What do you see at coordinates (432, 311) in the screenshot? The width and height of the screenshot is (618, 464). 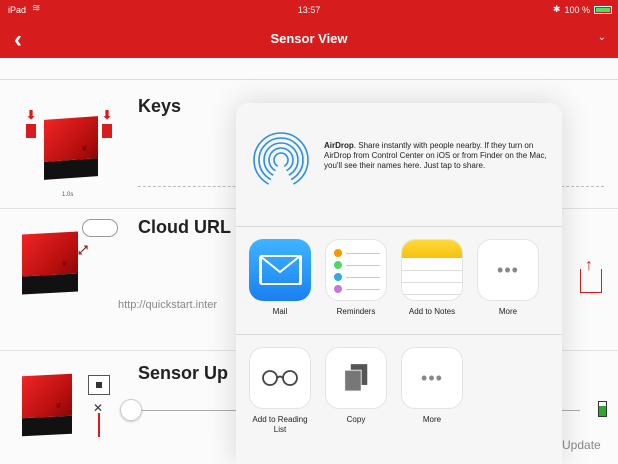 I see `share-app-label: Add to Notes` at bounding box center [432, 311].